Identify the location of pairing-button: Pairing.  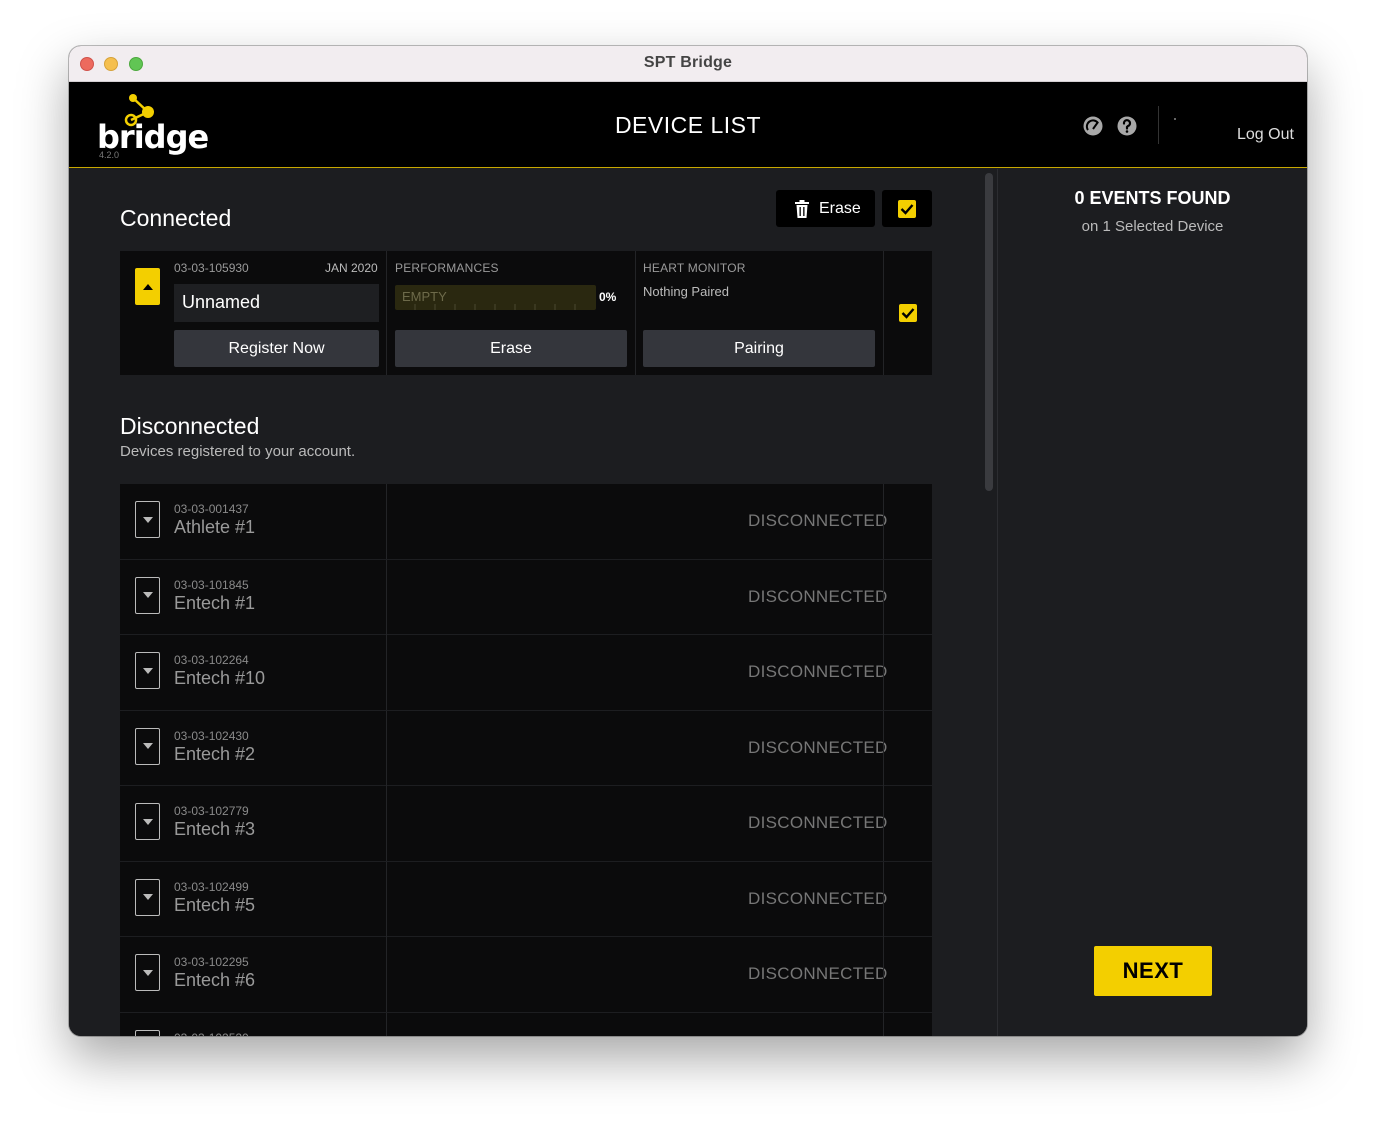
(759, 348).